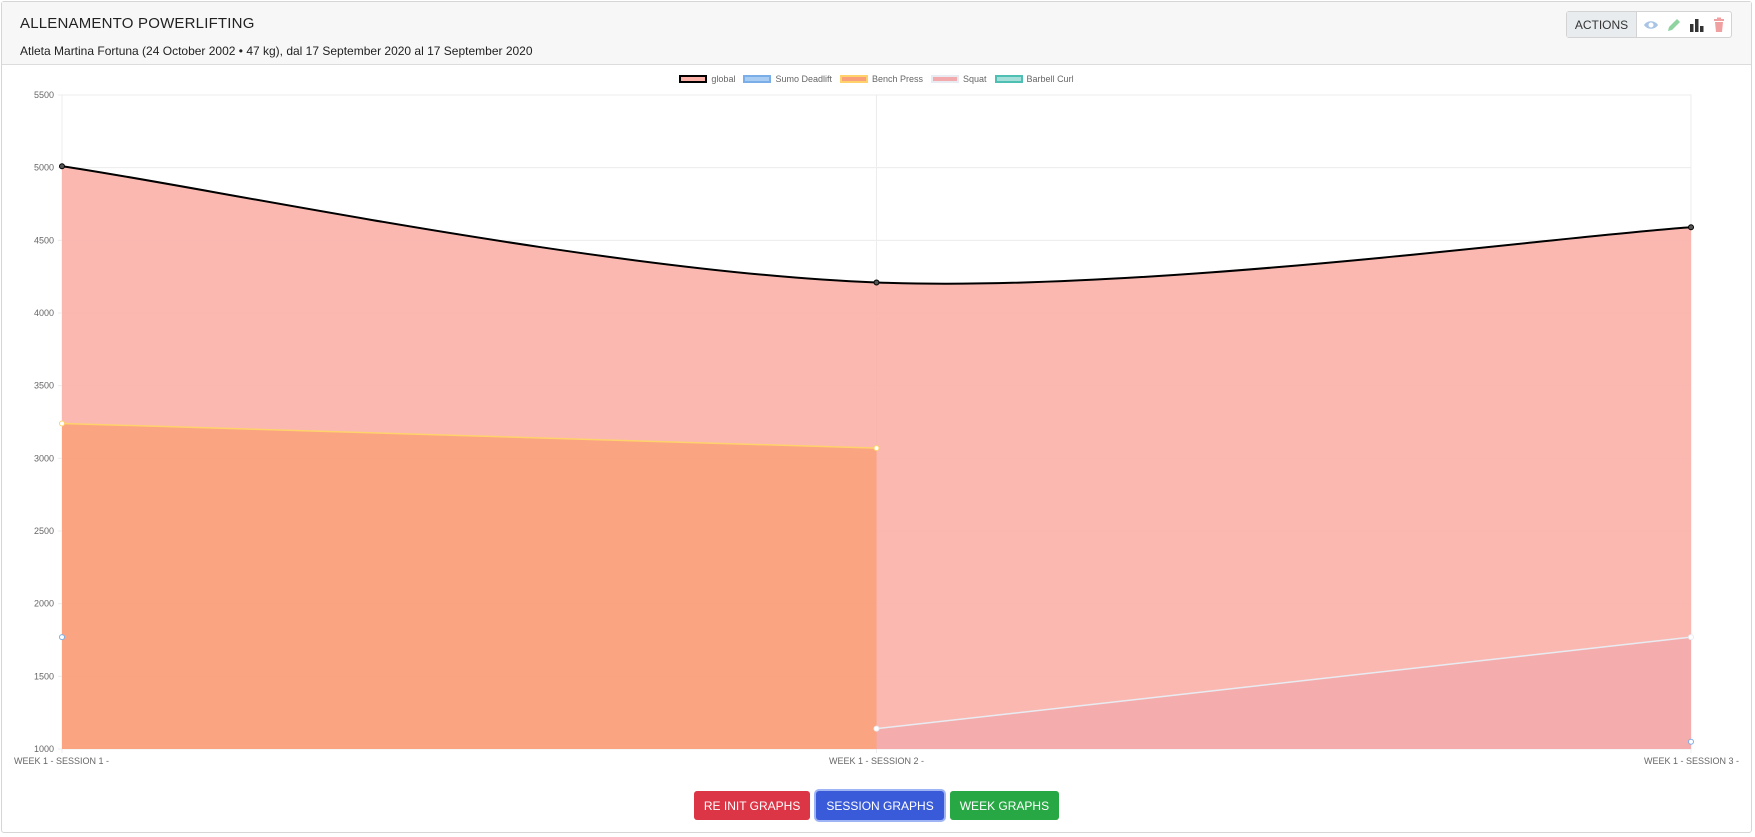 The width and height of the screenshot is (1755, 837). I want to click on x-tick-label: WEEK 1 - SESSION 2 -, so click(876, 761).